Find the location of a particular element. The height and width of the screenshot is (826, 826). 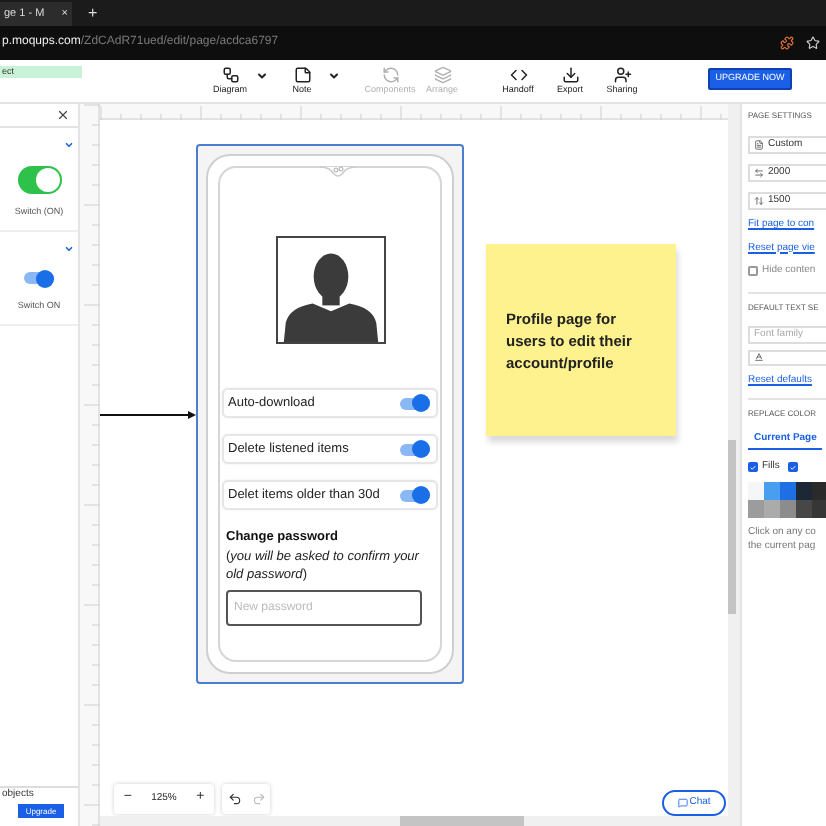

chat-icon is located at coordinates (682, 803).